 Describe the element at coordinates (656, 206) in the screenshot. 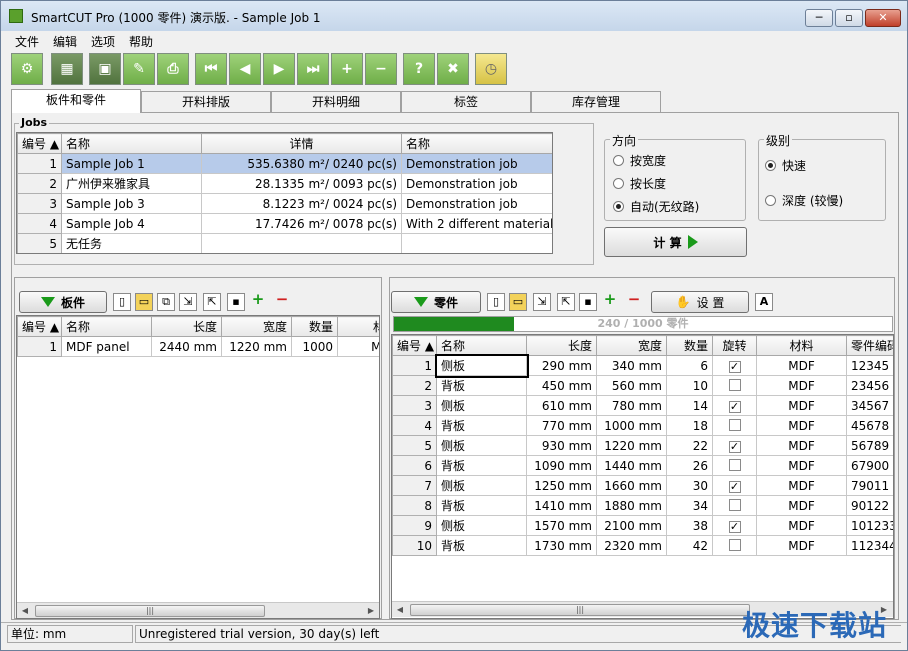

I see `direction-auto-radio: 自动(无纹路)` at that location.